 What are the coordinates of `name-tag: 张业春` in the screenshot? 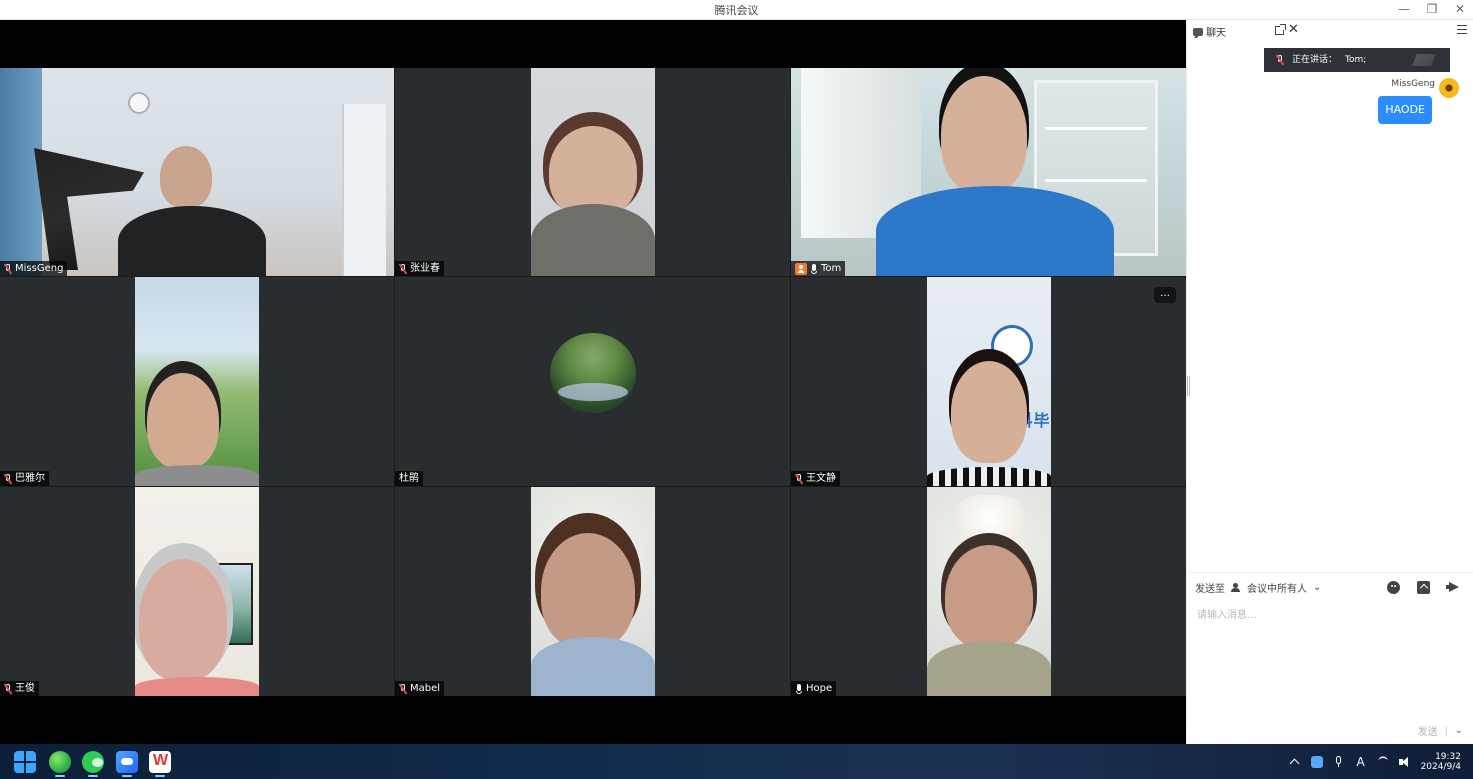 It's located at (419, 268).